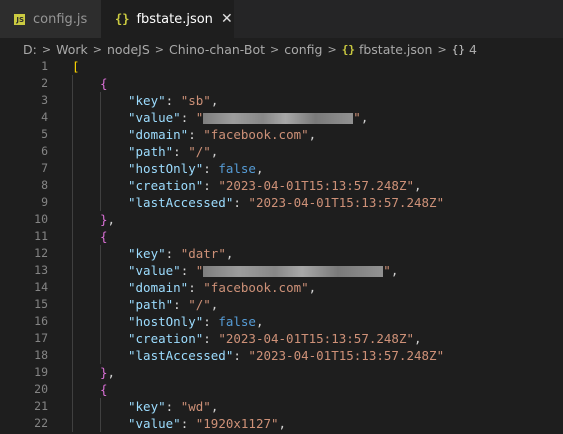 This screenshot has height=434, width=563. What do you see at coordinates (76, 66) in the screenshot?
I see `code-text: [` at bounding box center [76, 66].